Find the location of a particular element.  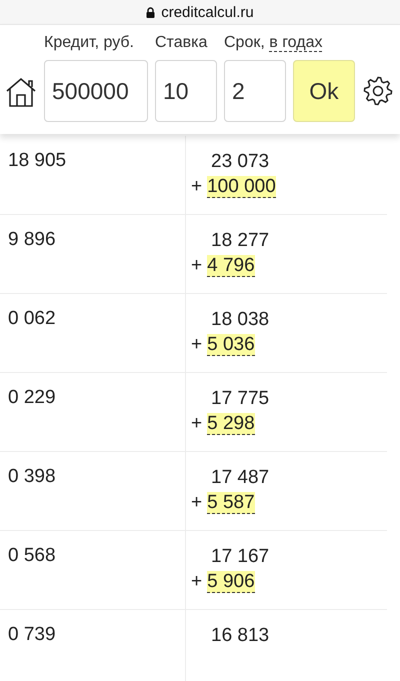

table-cell: 0 398 is located at coordinates (32, 476).